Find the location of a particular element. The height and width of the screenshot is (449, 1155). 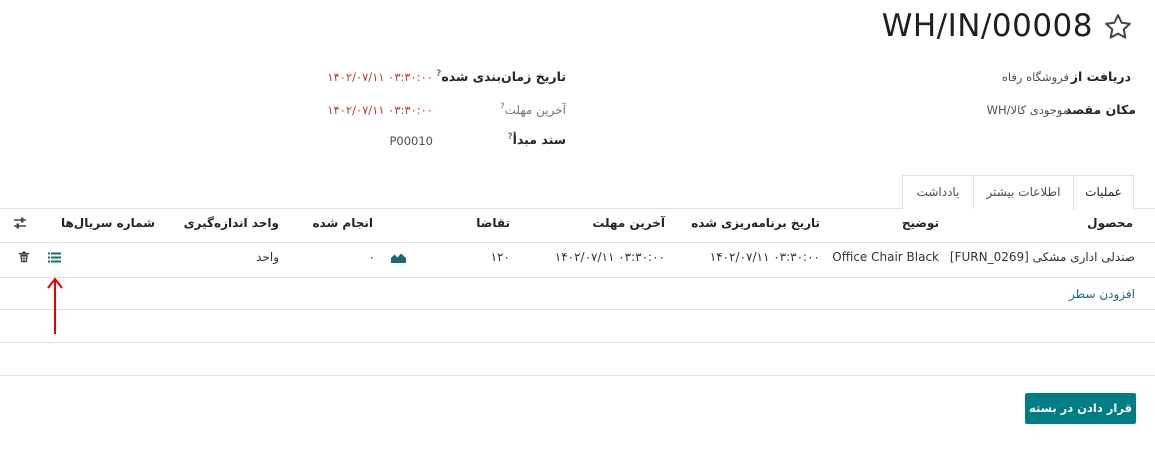

row-demand: ۱۲۰ is located at coordinates (500, 257).